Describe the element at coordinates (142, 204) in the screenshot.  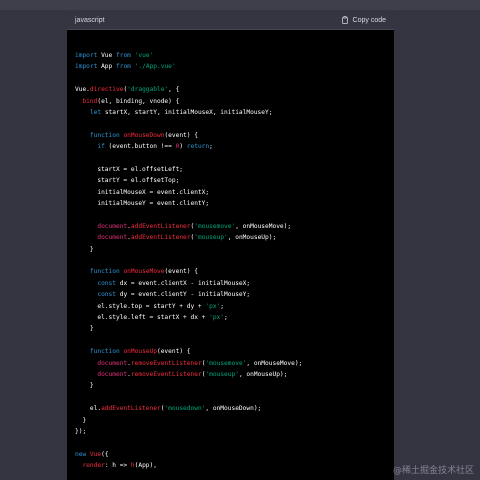
I see `code-token: initialMouseY = event.clientY;` at that location.